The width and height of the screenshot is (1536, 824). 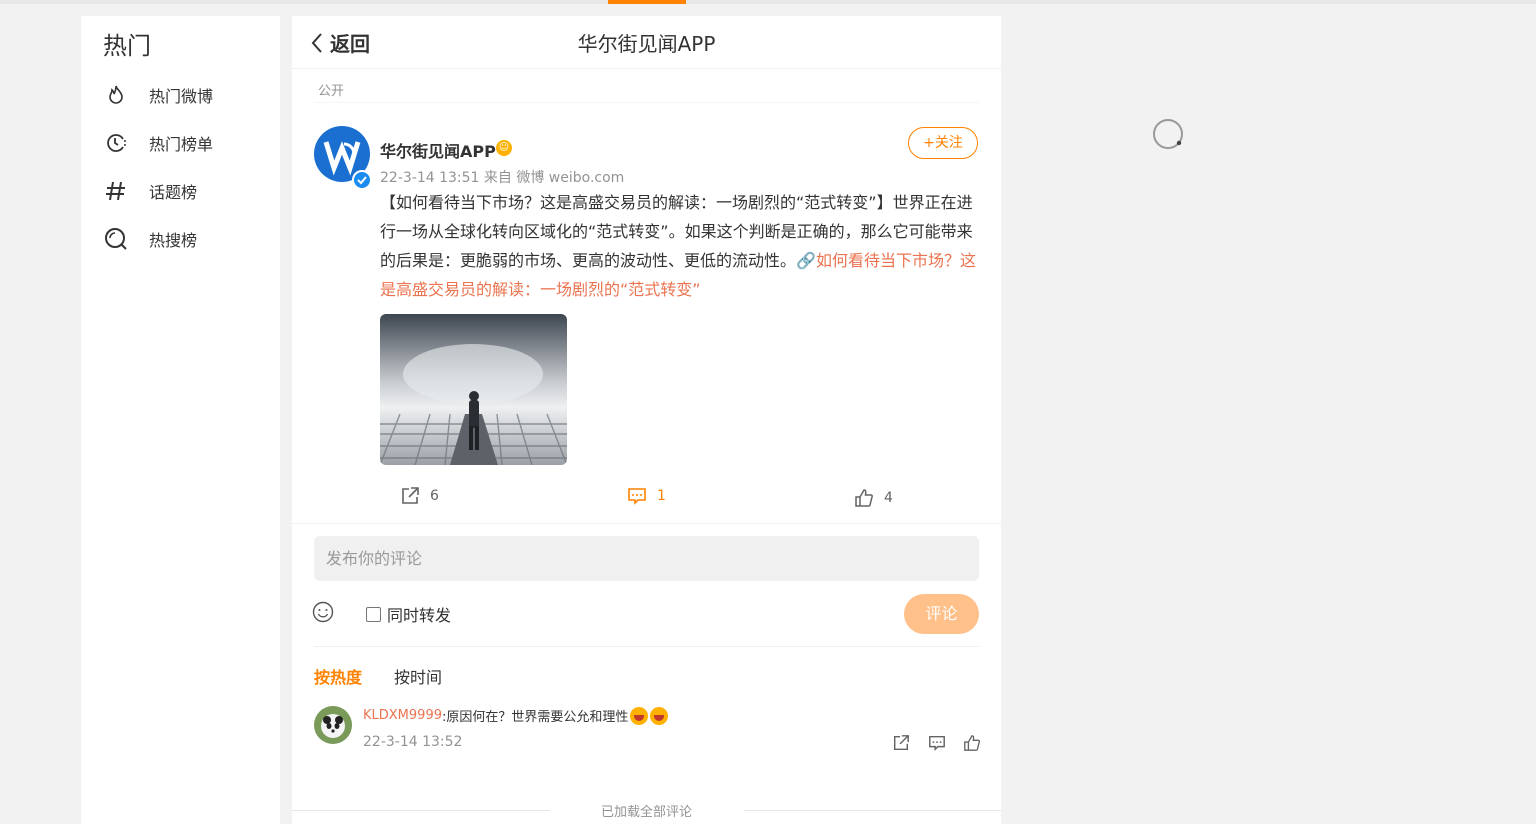 I want to click on commenter-avatar, so click(x=333, y=725).